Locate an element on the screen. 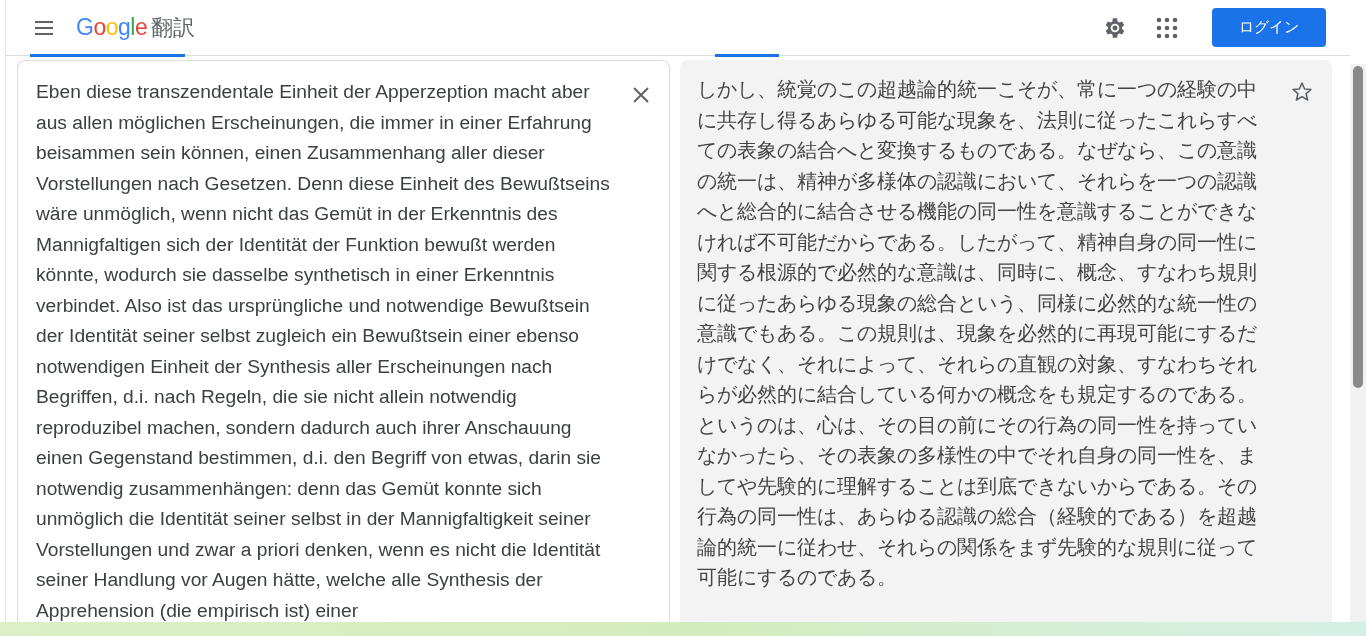 The width and height of the screenshot is (1366, 636). product-name: 翻訳 is located at coordinates (173, 27).